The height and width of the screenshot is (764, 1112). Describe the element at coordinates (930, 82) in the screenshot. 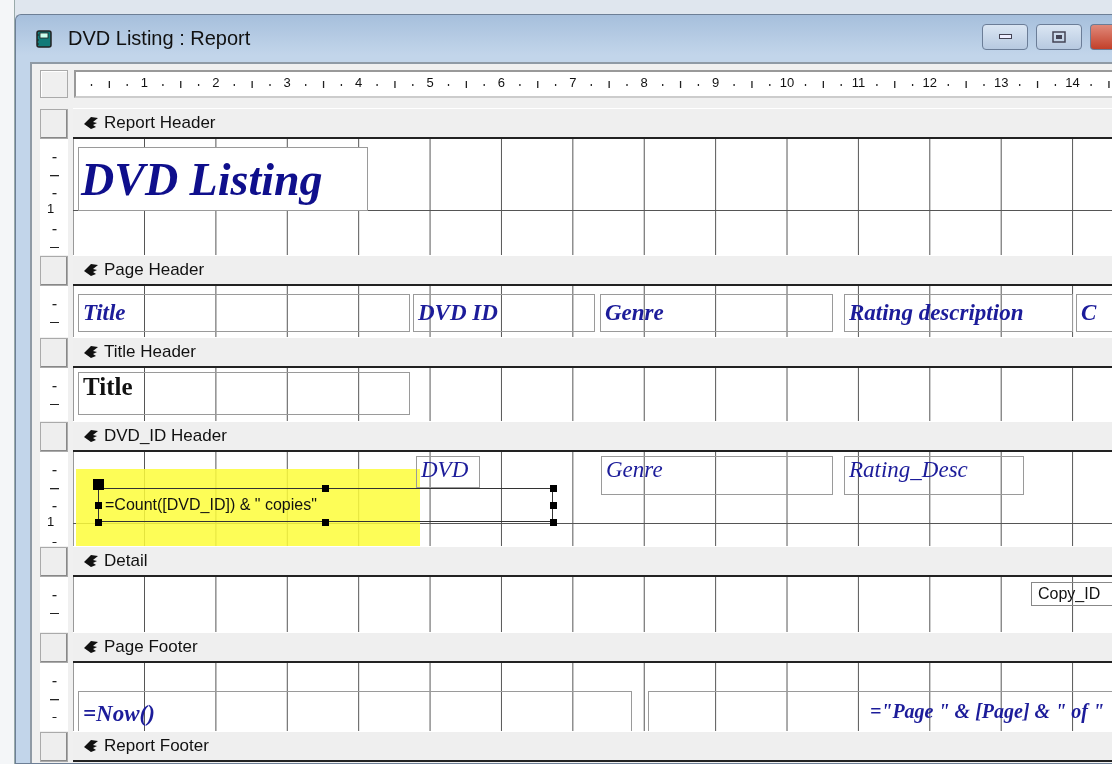

I see `ruler-number: 12` at that location.